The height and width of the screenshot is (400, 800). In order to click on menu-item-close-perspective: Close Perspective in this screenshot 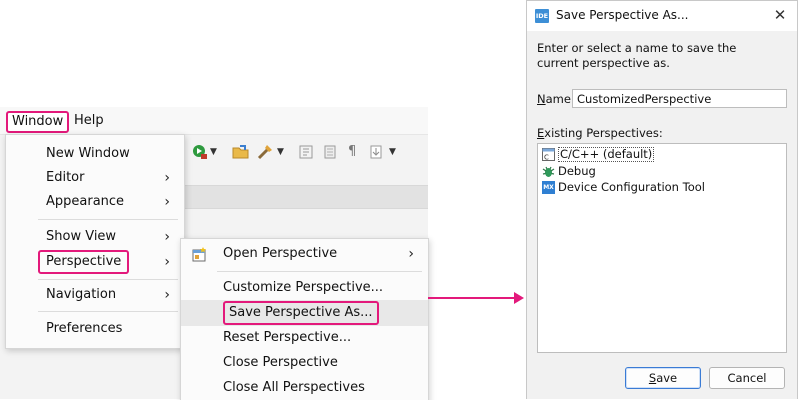, I will do `click(304, 363)`.